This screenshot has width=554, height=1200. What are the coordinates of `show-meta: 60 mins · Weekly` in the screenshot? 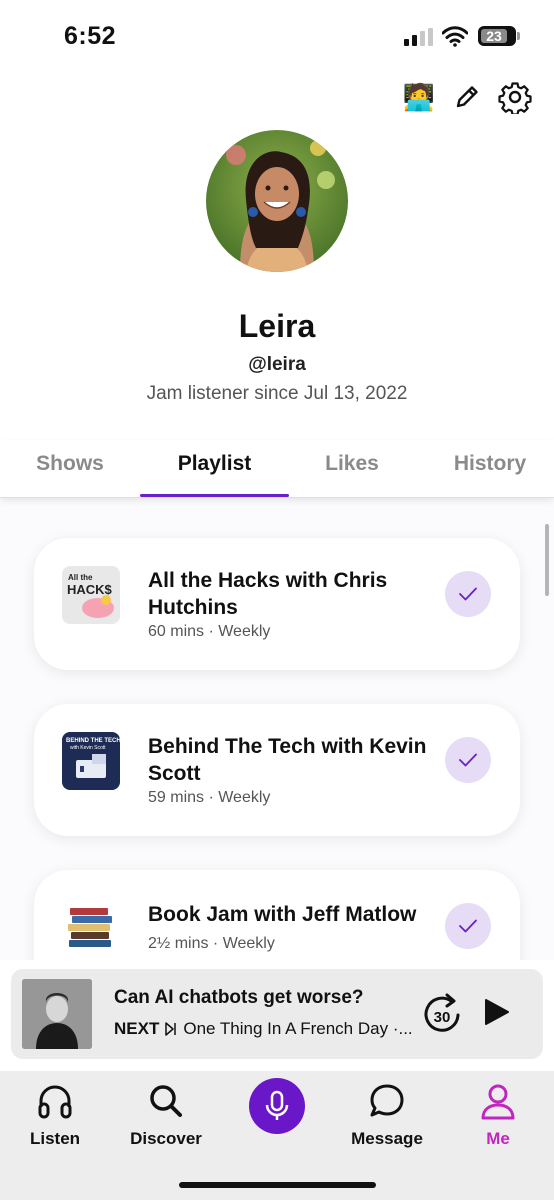 It's located at (209, 631).